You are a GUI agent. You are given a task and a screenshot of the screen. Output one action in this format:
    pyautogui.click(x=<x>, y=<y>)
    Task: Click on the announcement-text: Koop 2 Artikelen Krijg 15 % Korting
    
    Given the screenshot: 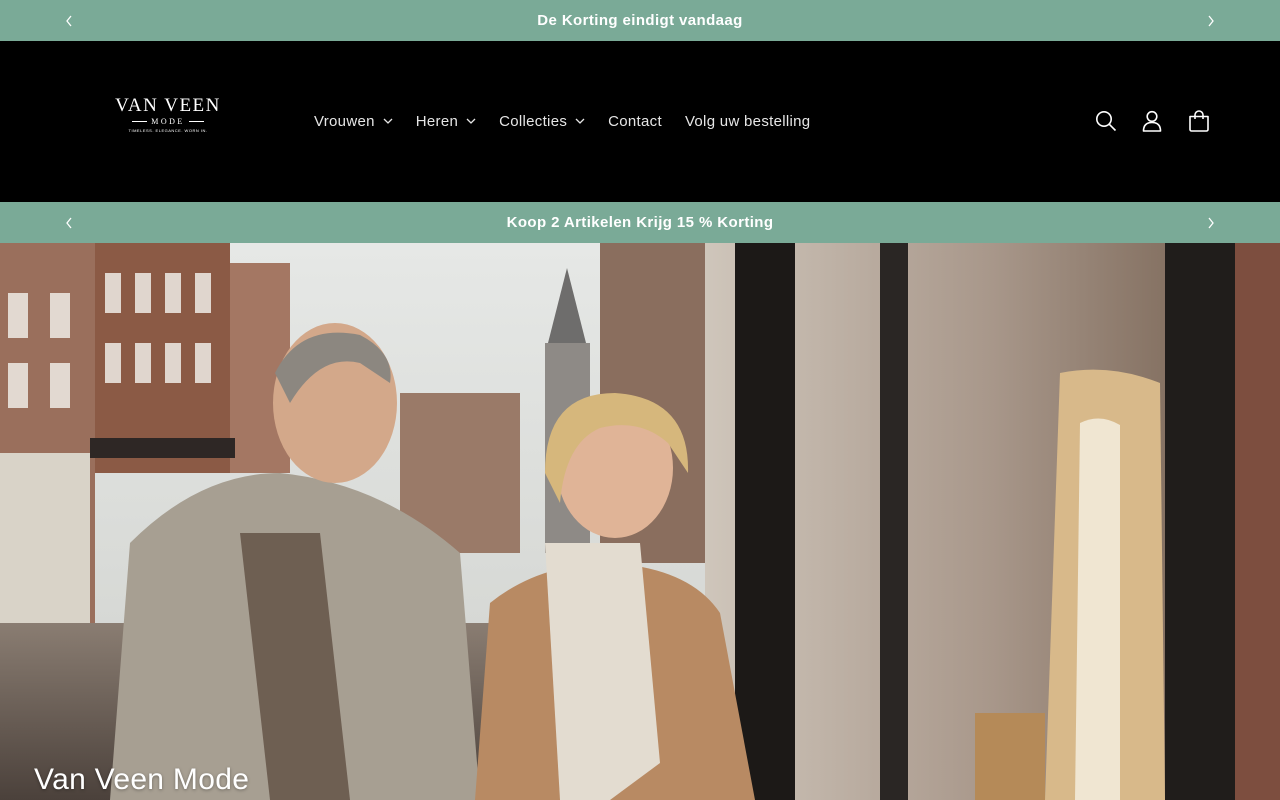 What is the action you would take?
    pyautogui.click(x=640, y=222)
    